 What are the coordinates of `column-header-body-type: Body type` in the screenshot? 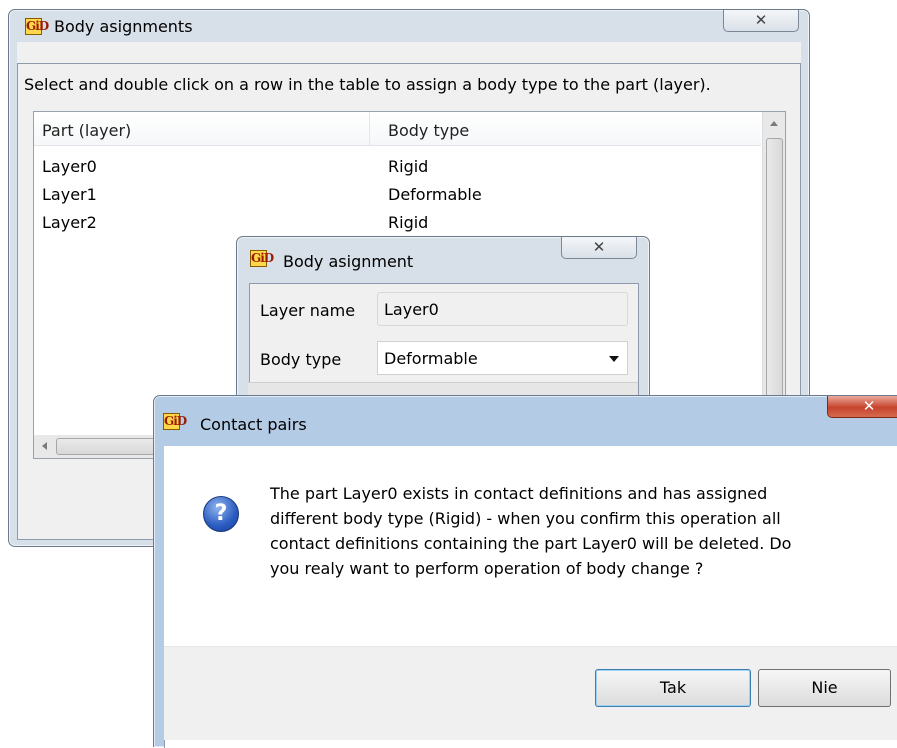 It's located at (428, 130).